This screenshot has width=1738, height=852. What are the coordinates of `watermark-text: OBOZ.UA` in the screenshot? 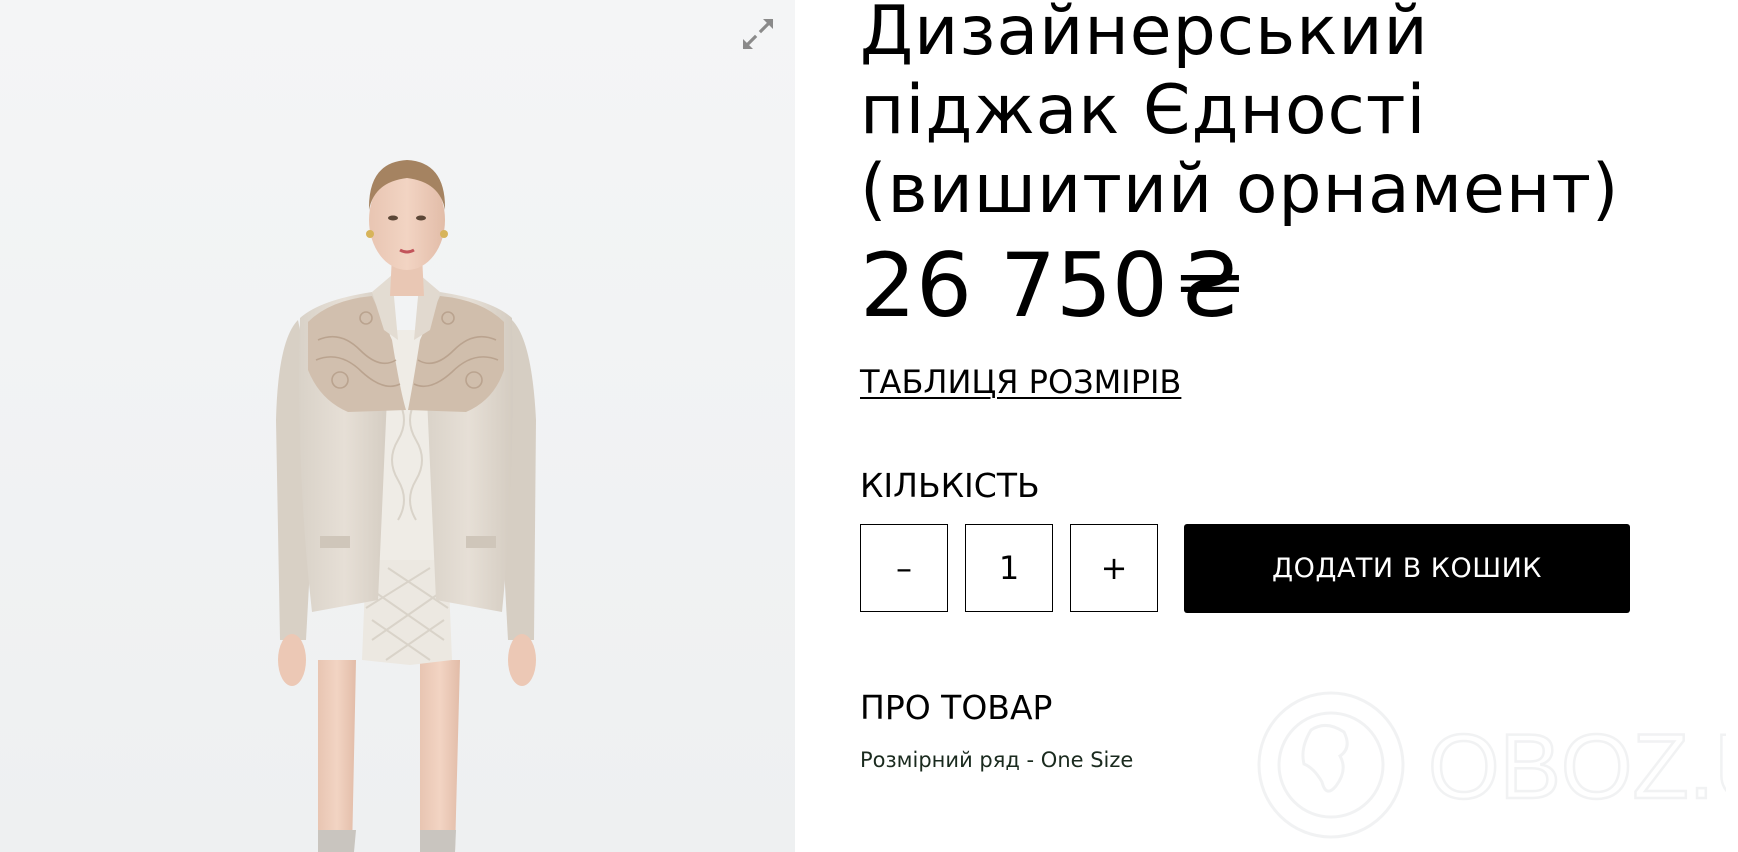 It's located at (1577, 767).